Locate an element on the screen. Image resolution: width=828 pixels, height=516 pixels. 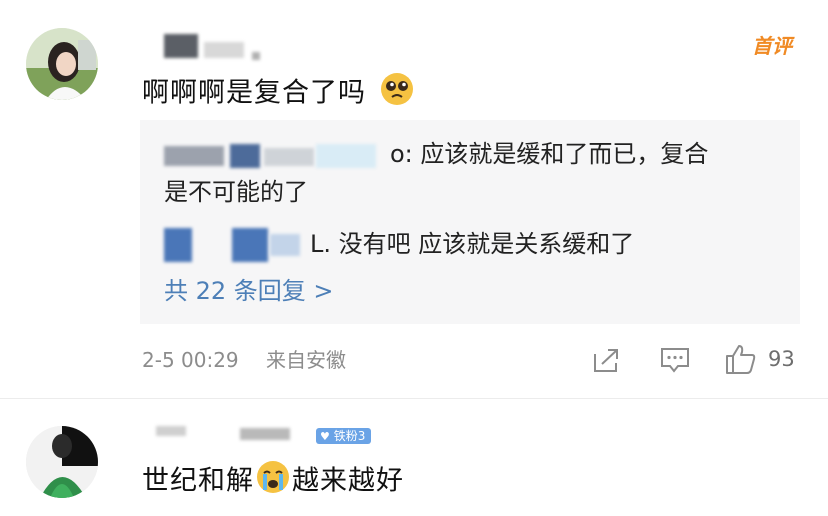
reply-text: o: 应该就是缓和了而已，复合 is located at coordinates (549, 154).